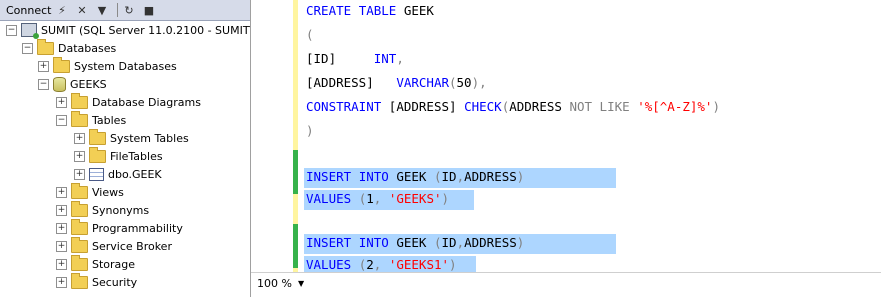 The height and width of the screenshot is (298, 881). Describe the element at coordinates (109, 120) in the screenshot. I see `tree-node-label: Tables` at that location.